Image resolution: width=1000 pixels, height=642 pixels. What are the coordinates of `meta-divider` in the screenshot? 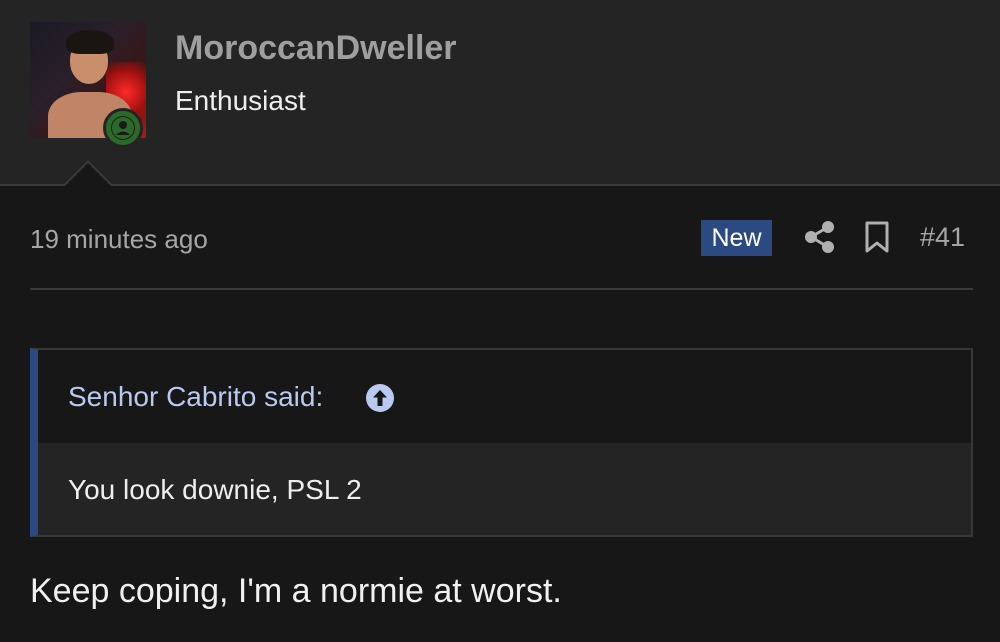 It's located at (501, 289).